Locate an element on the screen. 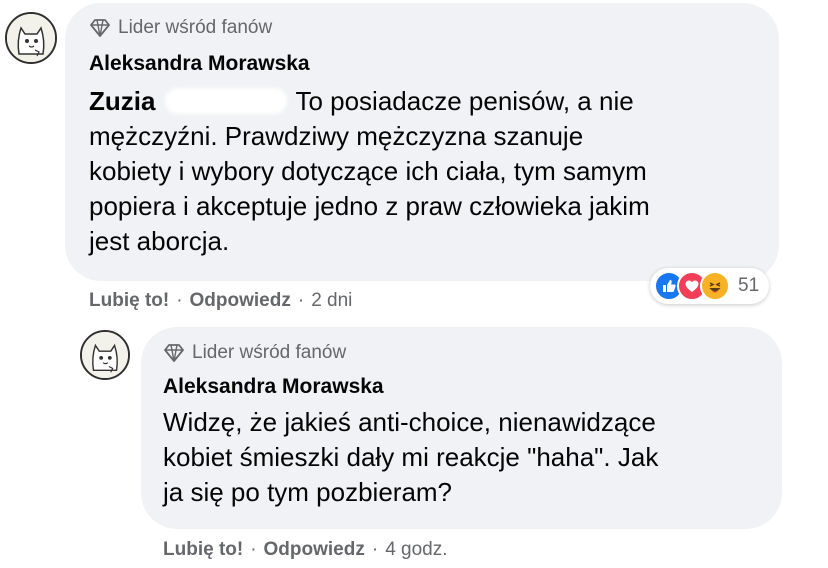 The height and width of the screenshot is (568, 828). comment-timestamp: 2 dni is located at coordinates (331, 301).